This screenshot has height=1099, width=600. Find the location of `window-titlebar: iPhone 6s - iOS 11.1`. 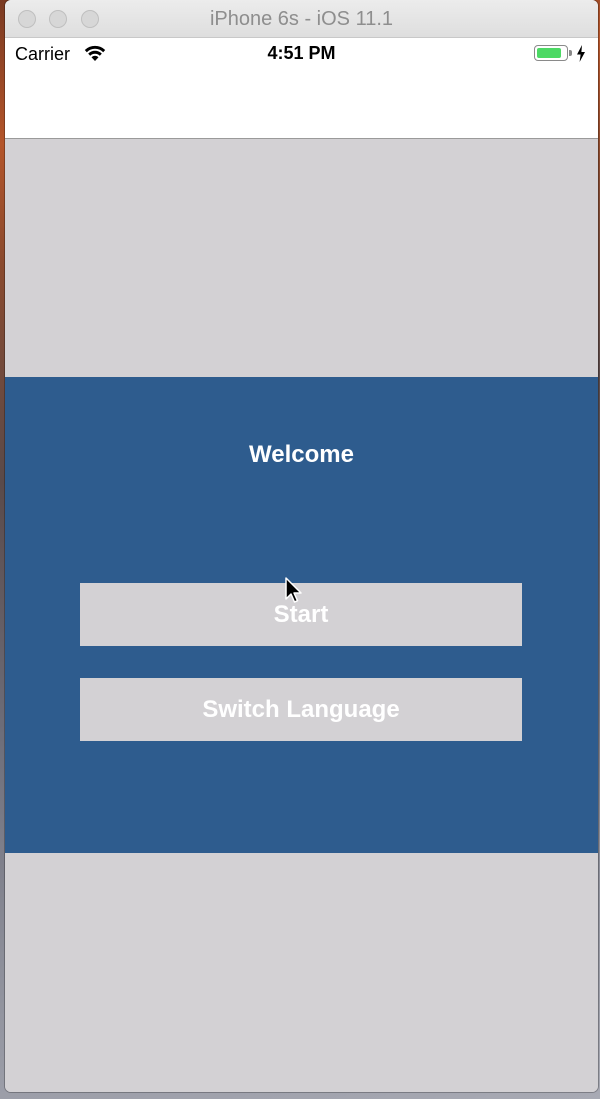

window-titlebar: iPhone 6s - iOS 11.1 is located at coordinates (301, 19).